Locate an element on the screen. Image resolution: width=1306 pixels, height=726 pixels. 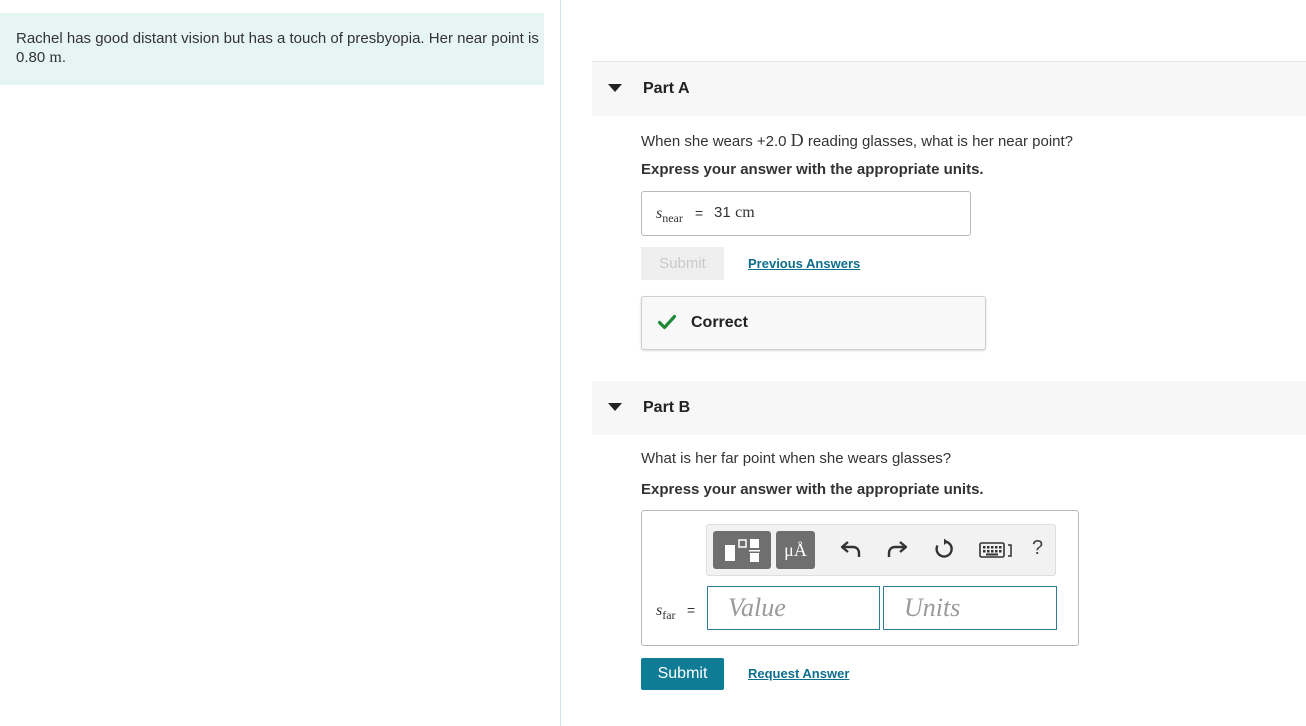
snear-subscript: near is located at coordinates (672, 218).